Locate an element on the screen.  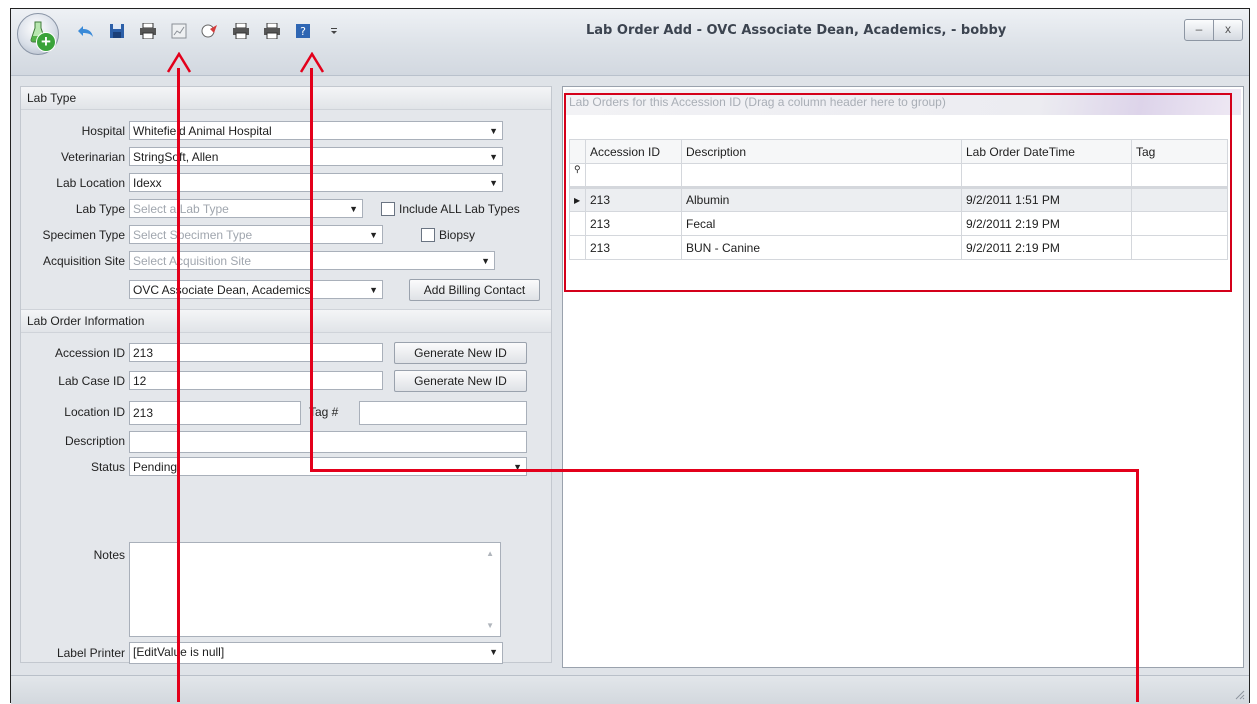
lab-case-id-input: 12 is located at coordinates (256, 380).